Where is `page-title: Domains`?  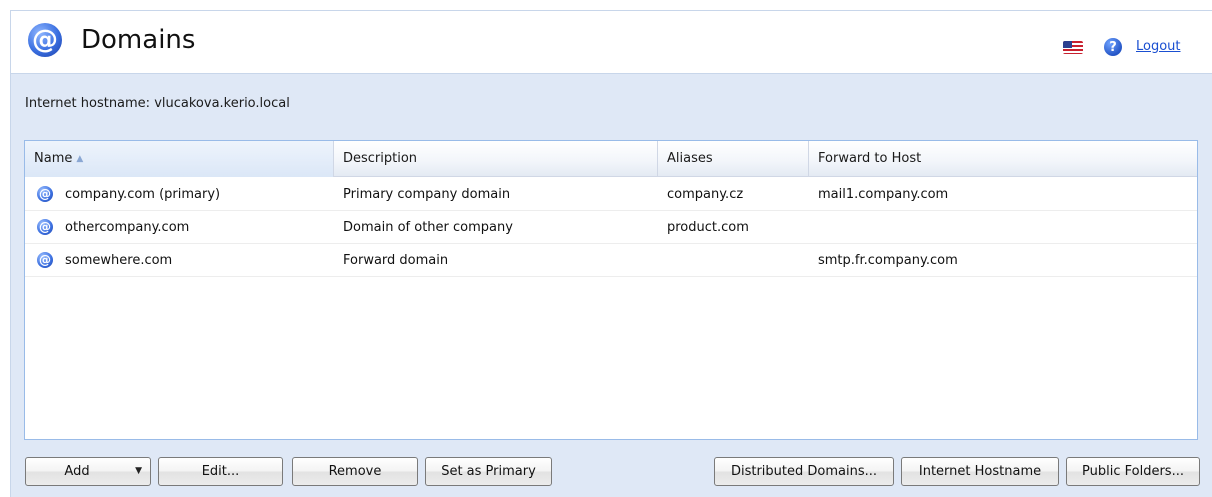 page-title: Domains is located at coordinates (138, 40).